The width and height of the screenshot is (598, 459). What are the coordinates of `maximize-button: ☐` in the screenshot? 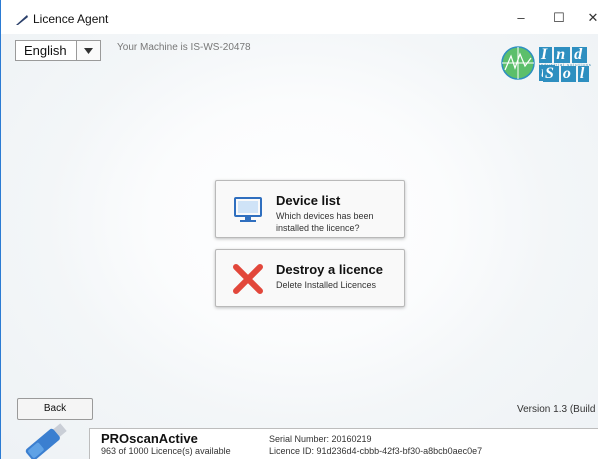 It's located at (559, 18).